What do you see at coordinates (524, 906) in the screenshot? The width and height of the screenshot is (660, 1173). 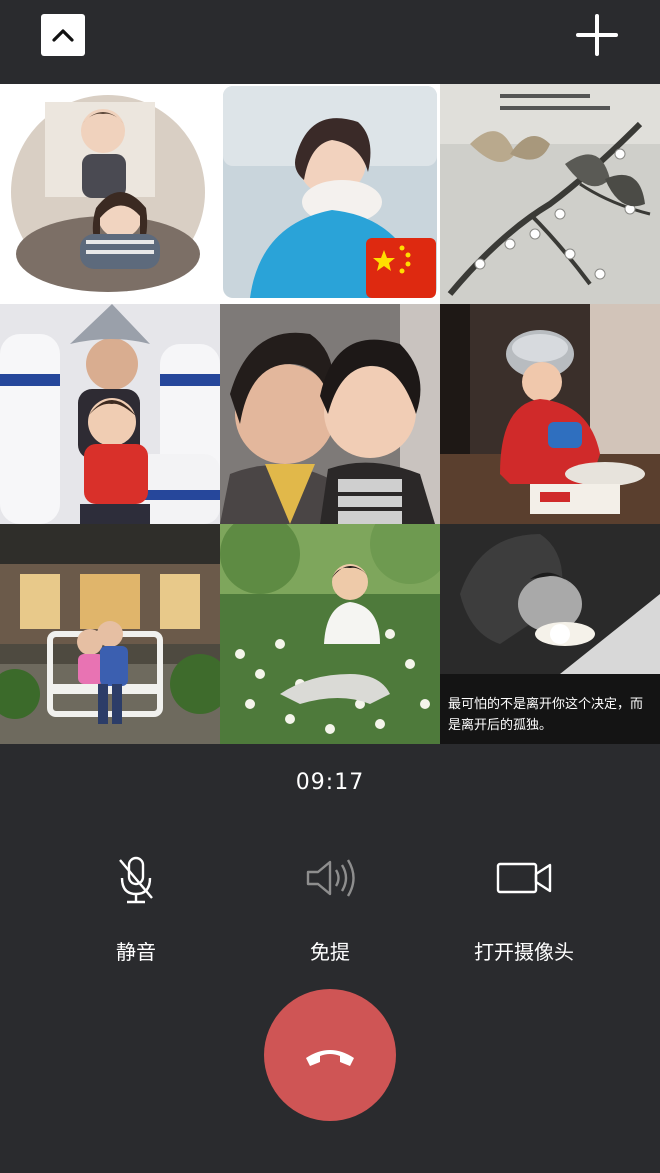 I see `camera-button: 打开摄像头` at bounding box center [524, 906].